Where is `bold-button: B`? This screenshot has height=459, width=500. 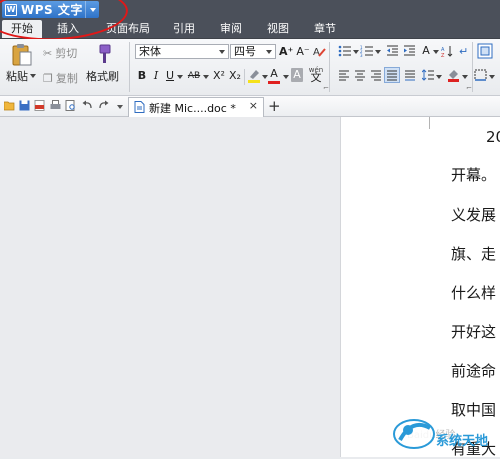 bold-button: B is located at coordinates (142, 76).